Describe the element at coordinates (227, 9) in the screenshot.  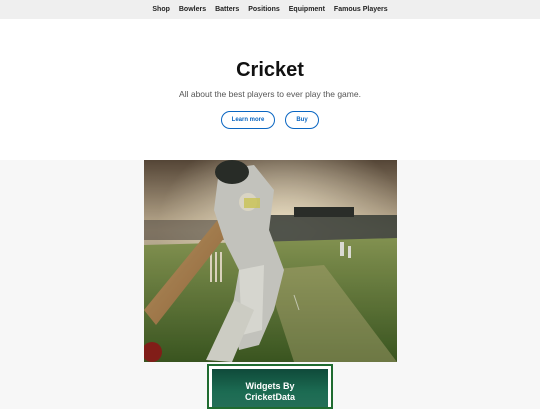
I see `nav-item-batters: Batters` at that location.